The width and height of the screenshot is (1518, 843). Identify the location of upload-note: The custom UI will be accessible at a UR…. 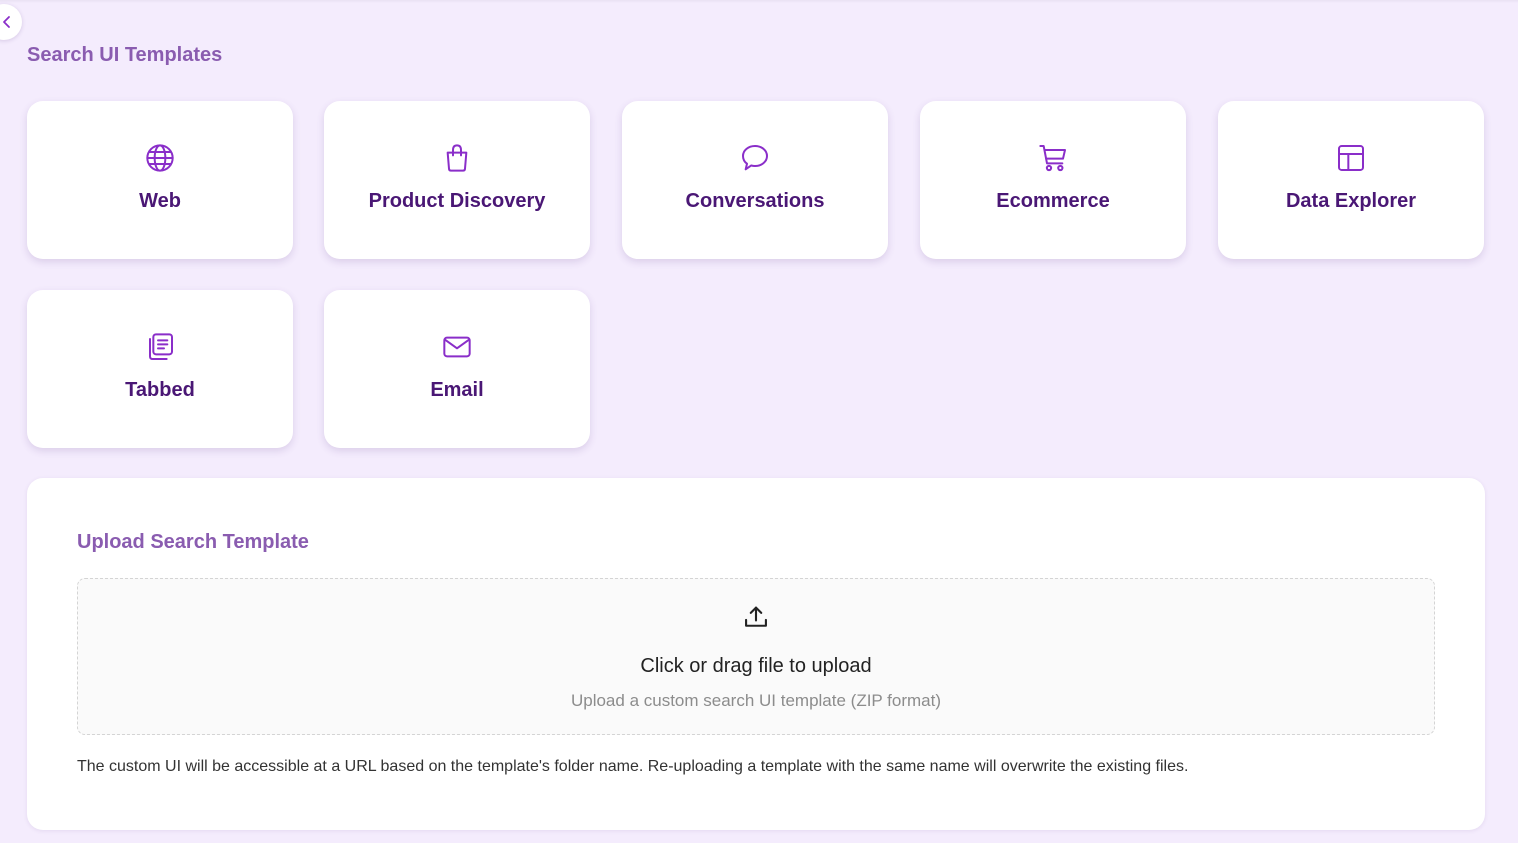
(633, 766).